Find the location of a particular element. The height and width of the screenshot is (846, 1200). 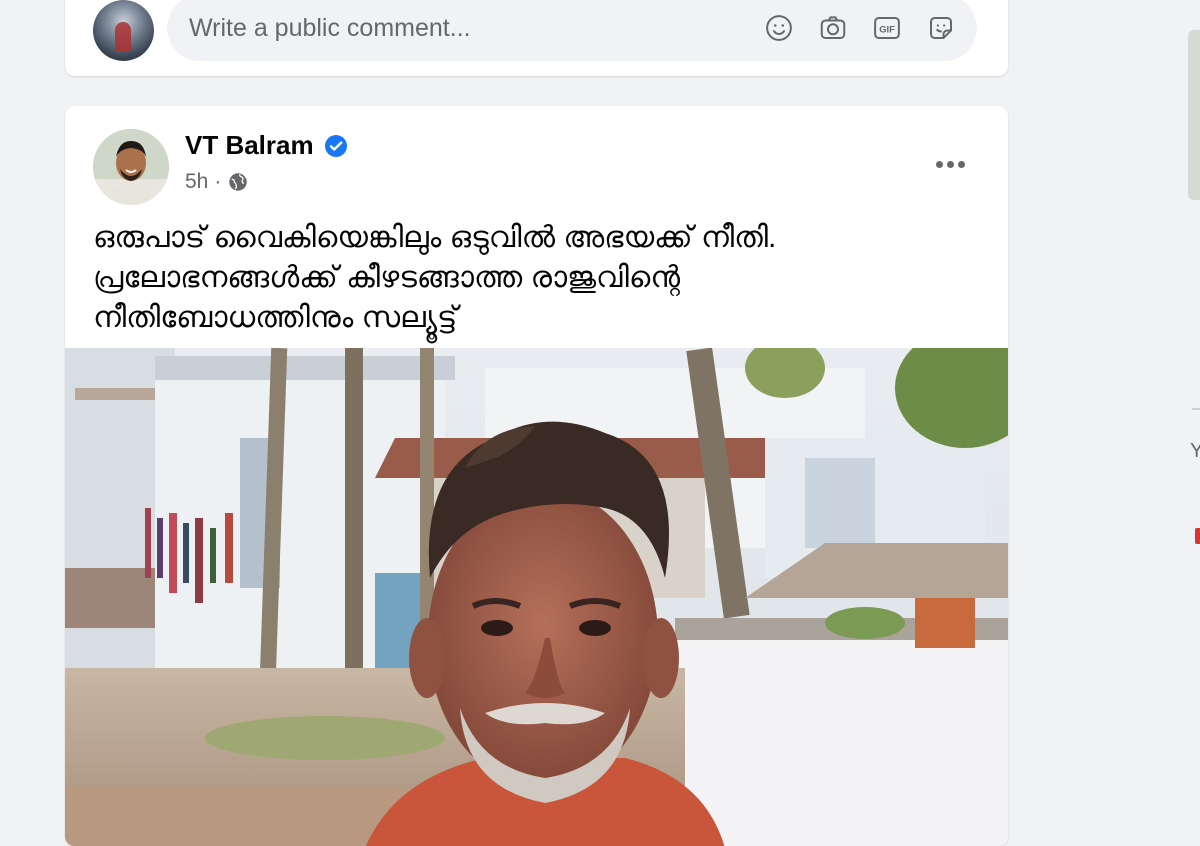

sticker-icon is located at coordinates (941, 28).